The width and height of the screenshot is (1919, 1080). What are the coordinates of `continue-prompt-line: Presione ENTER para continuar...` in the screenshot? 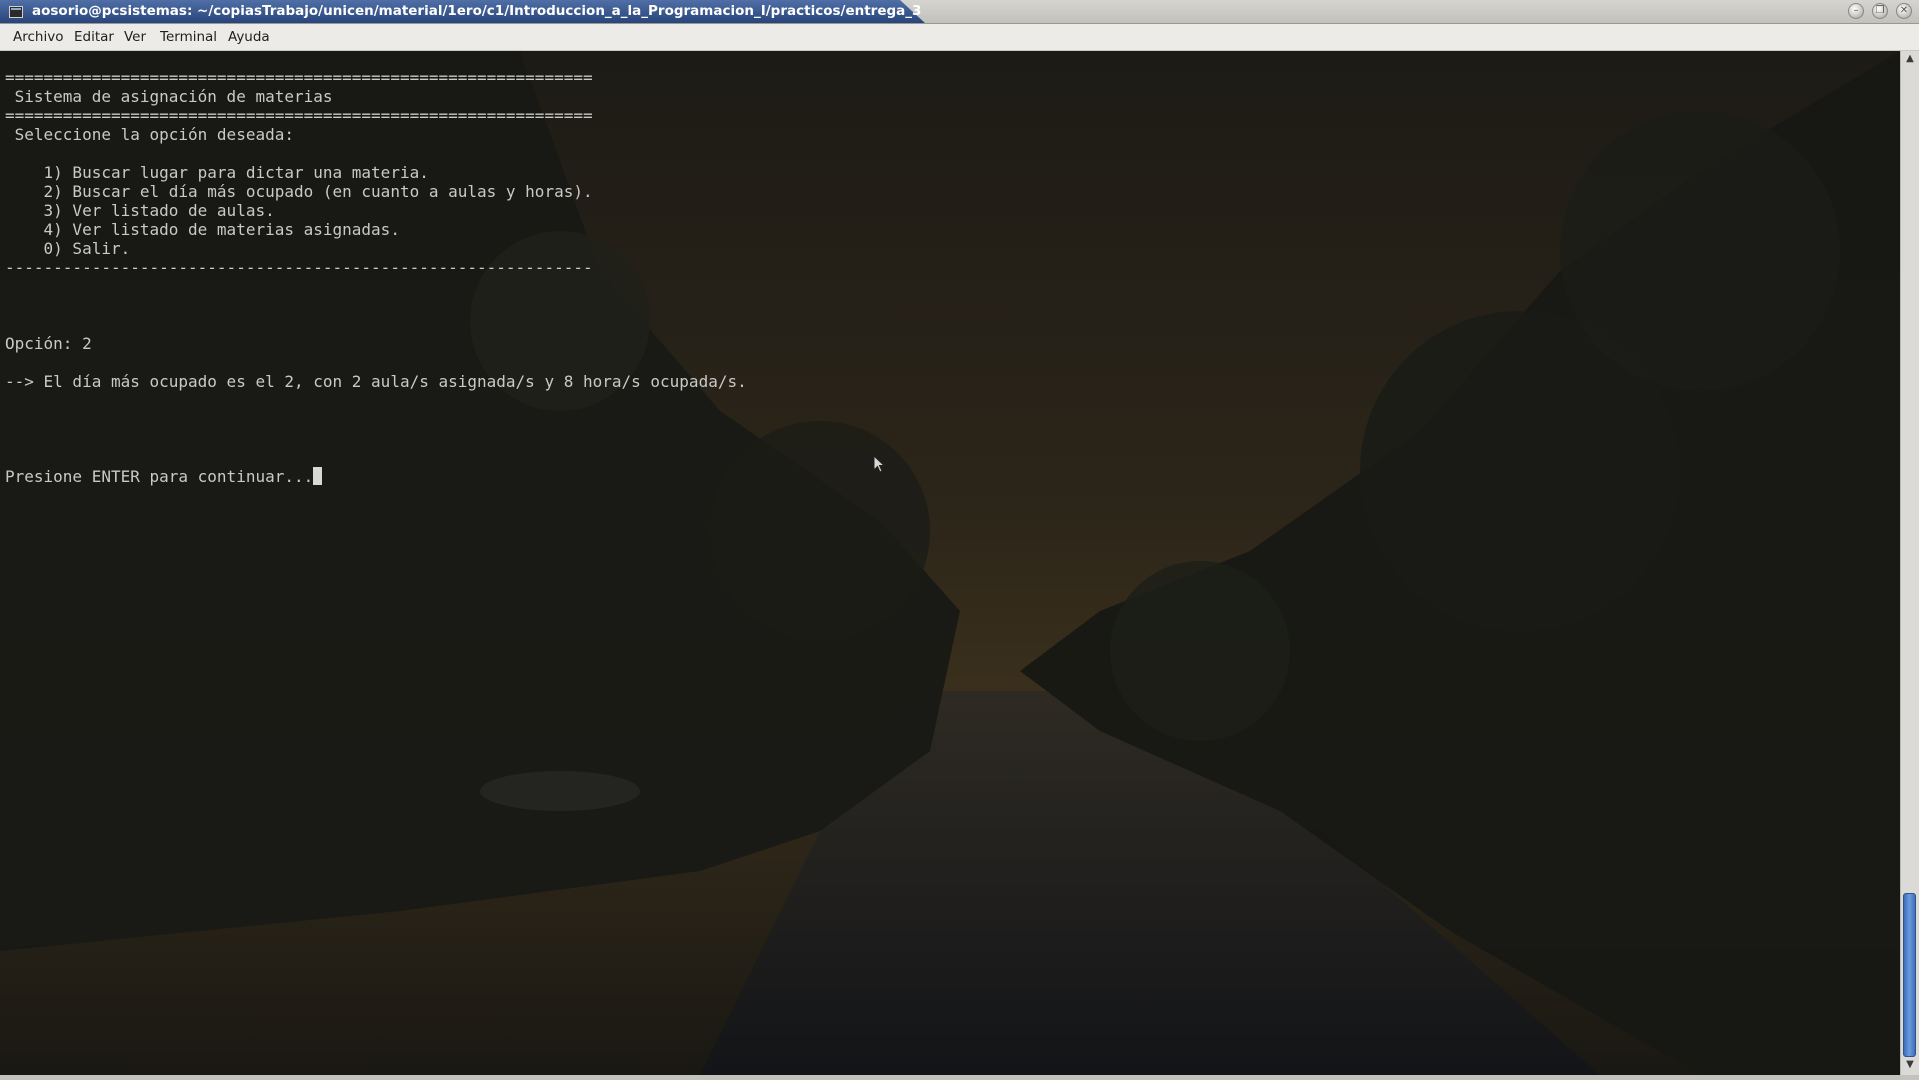 It's located at (376, 476).